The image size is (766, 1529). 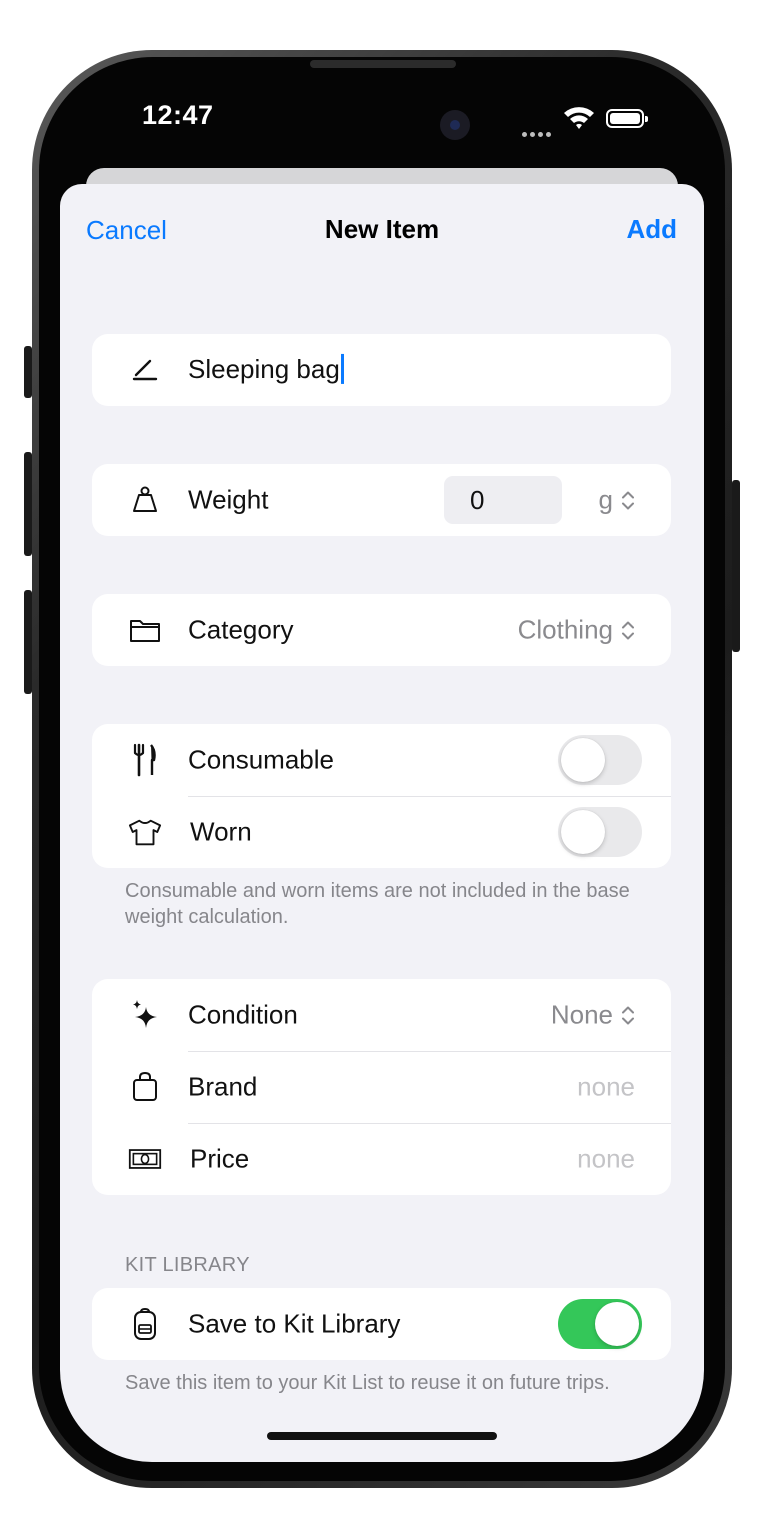 I want to click on condition-label: Condition, so click(x=243, y=1014).